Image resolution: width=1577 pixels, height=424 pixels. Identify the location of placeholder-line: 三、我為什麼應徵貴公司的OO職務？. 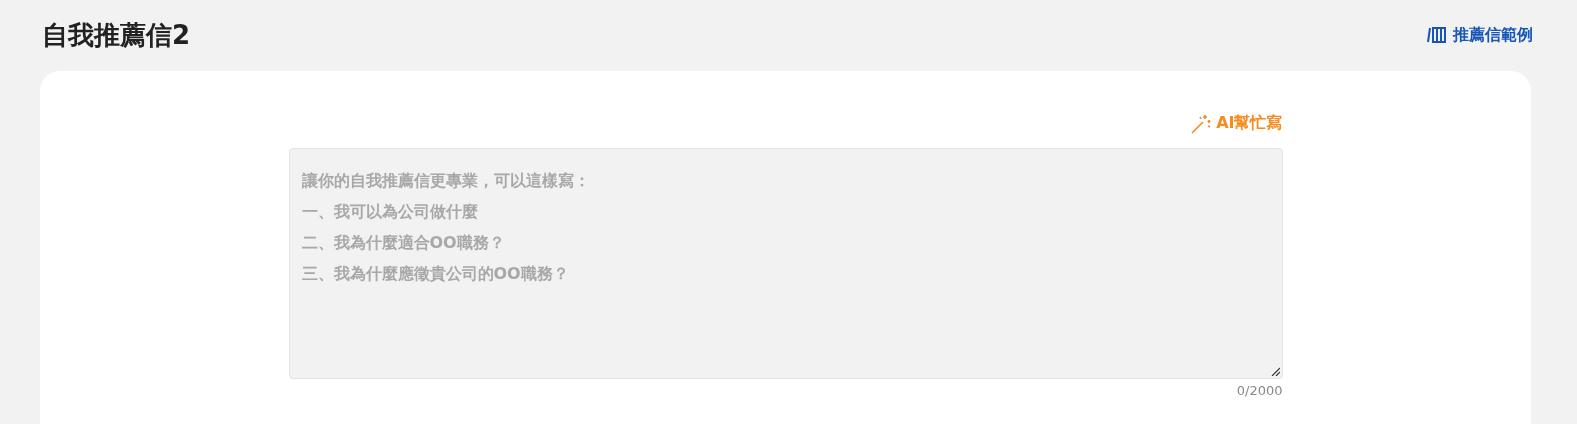
(435, 274).